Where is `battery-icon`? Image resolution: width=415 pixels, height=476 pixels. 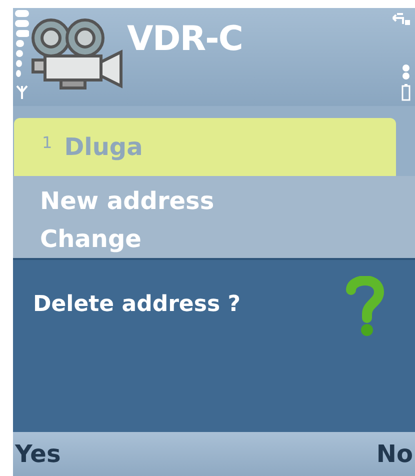 battery-icon is located at coordinates (406, 83).